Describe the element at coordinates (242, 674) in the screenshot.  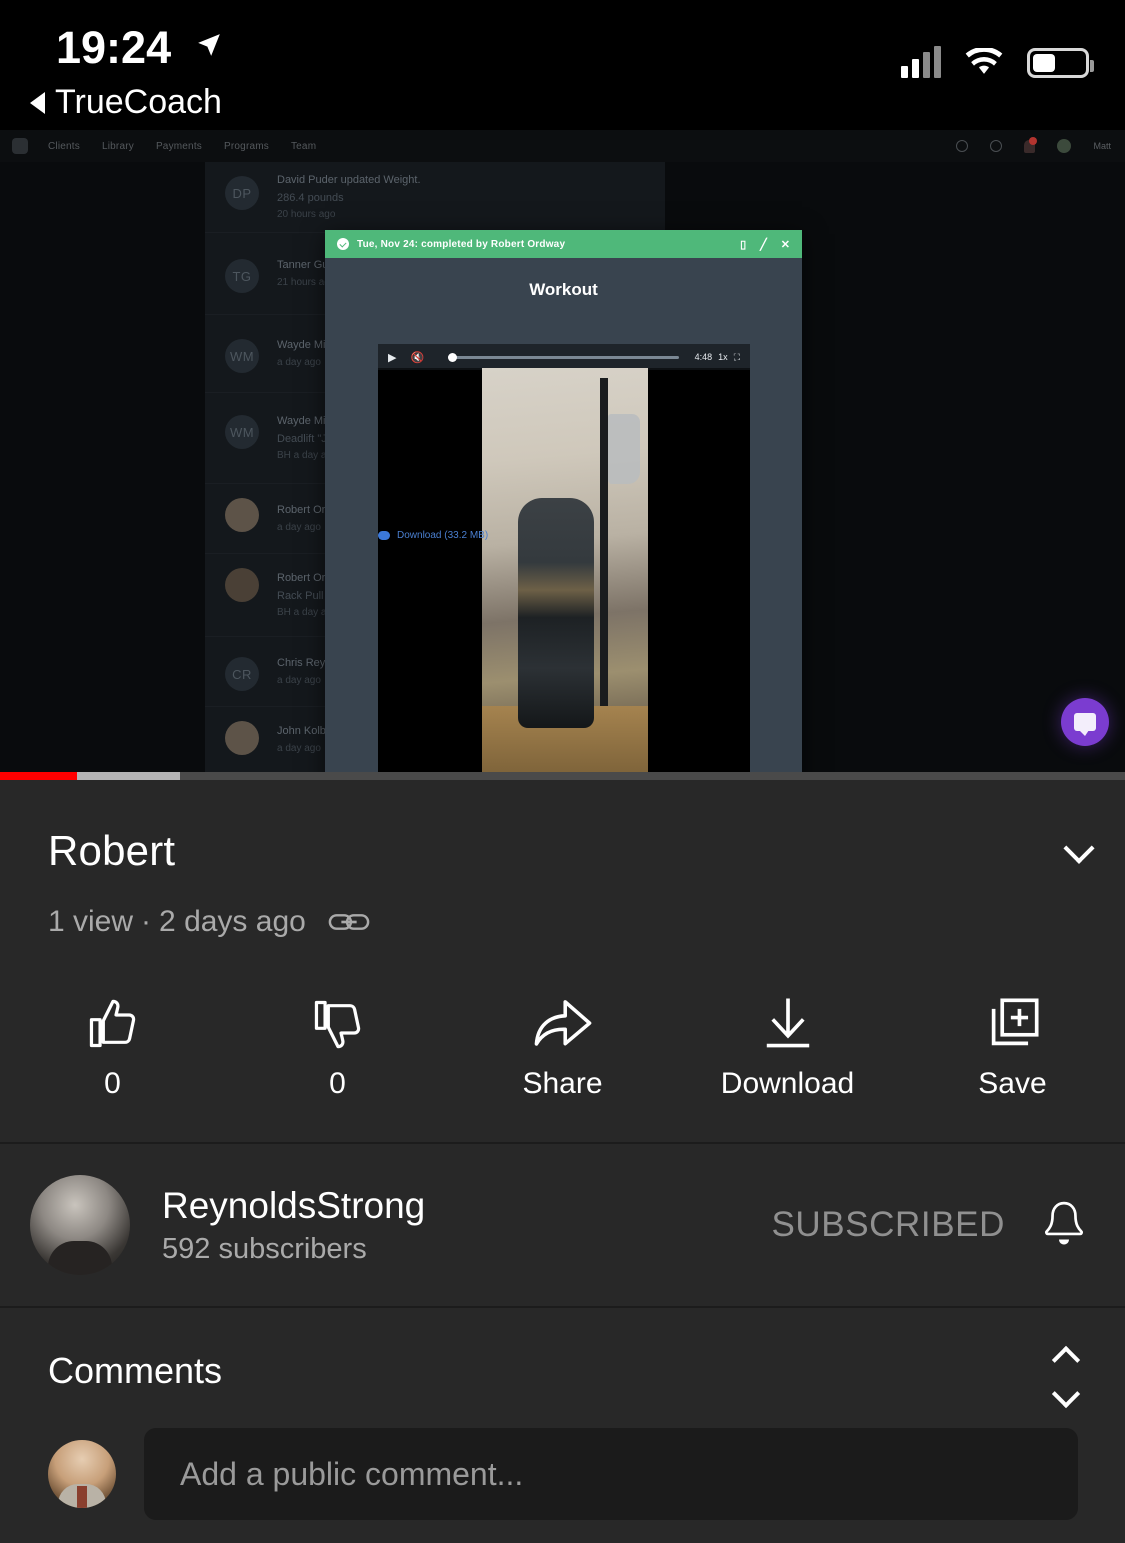
I see `avatar: CR` at that location.